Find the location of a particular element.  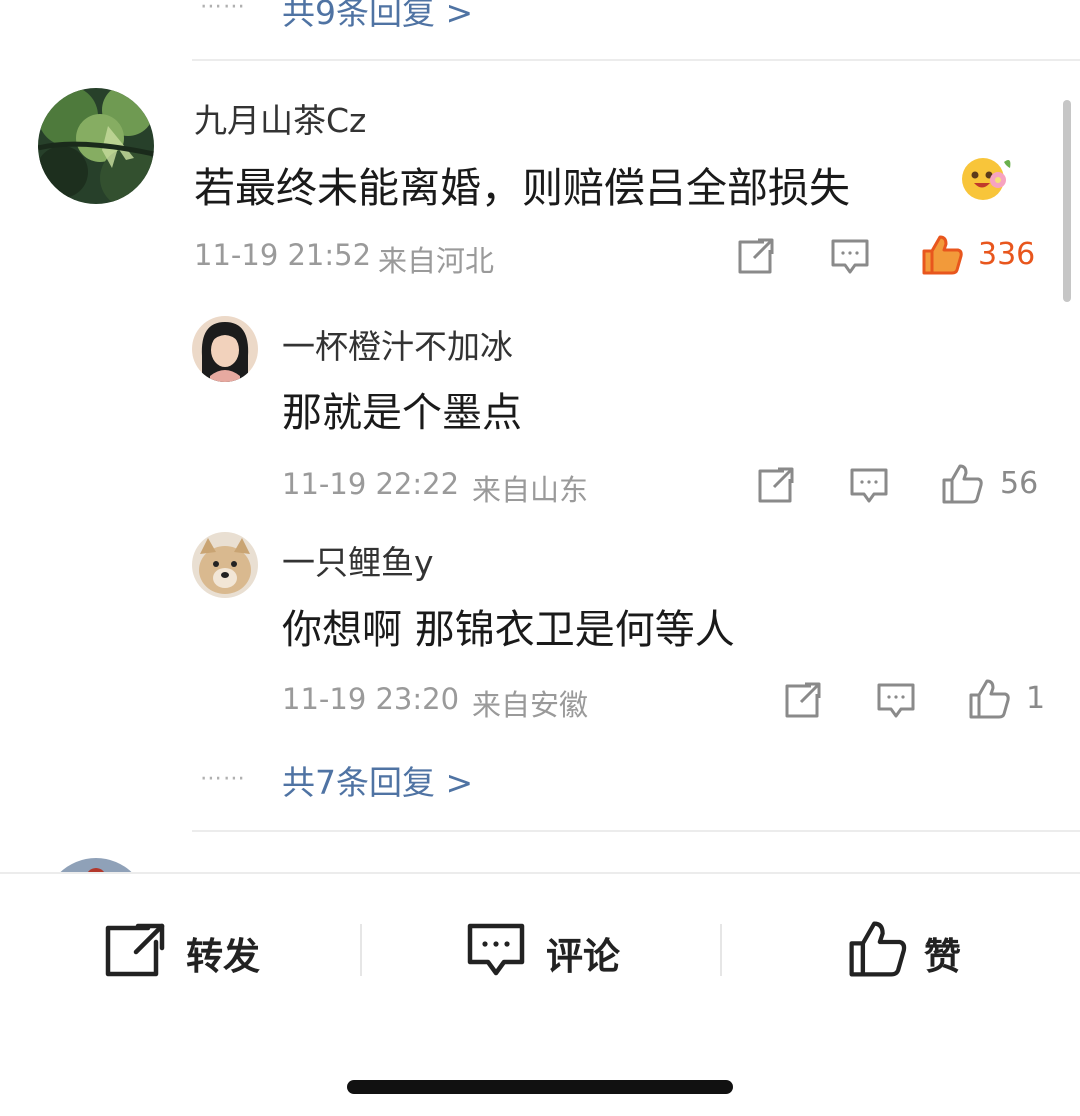

comment-username: 九月山茶Cz is located at coordinates (280, 118).